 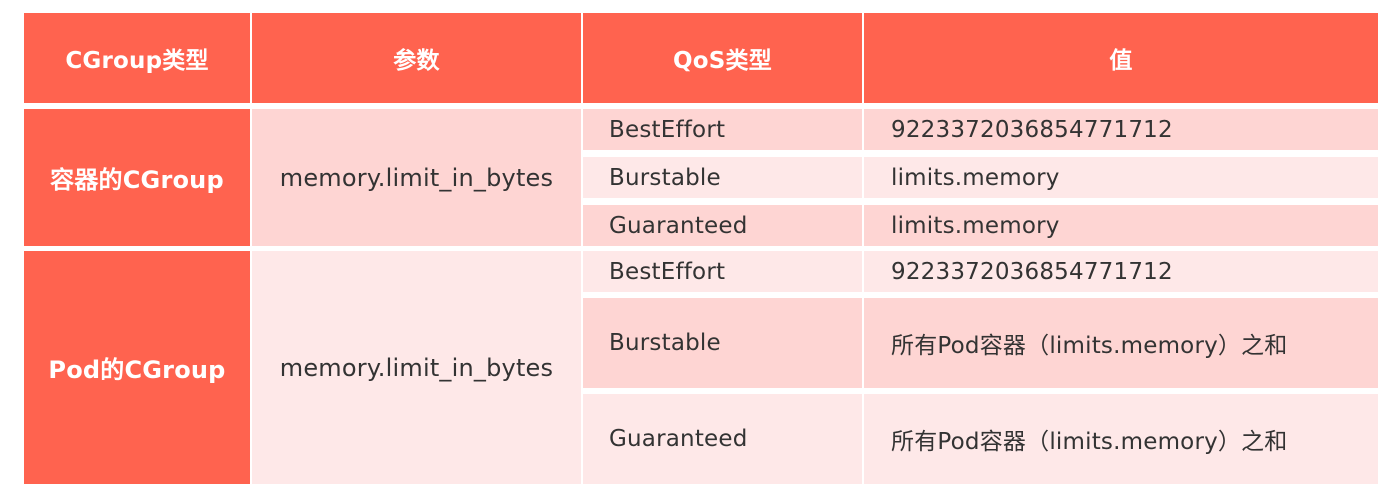 I want to click on cgroup-label-container: 容器的CGroup, so click(x=137, y=177).